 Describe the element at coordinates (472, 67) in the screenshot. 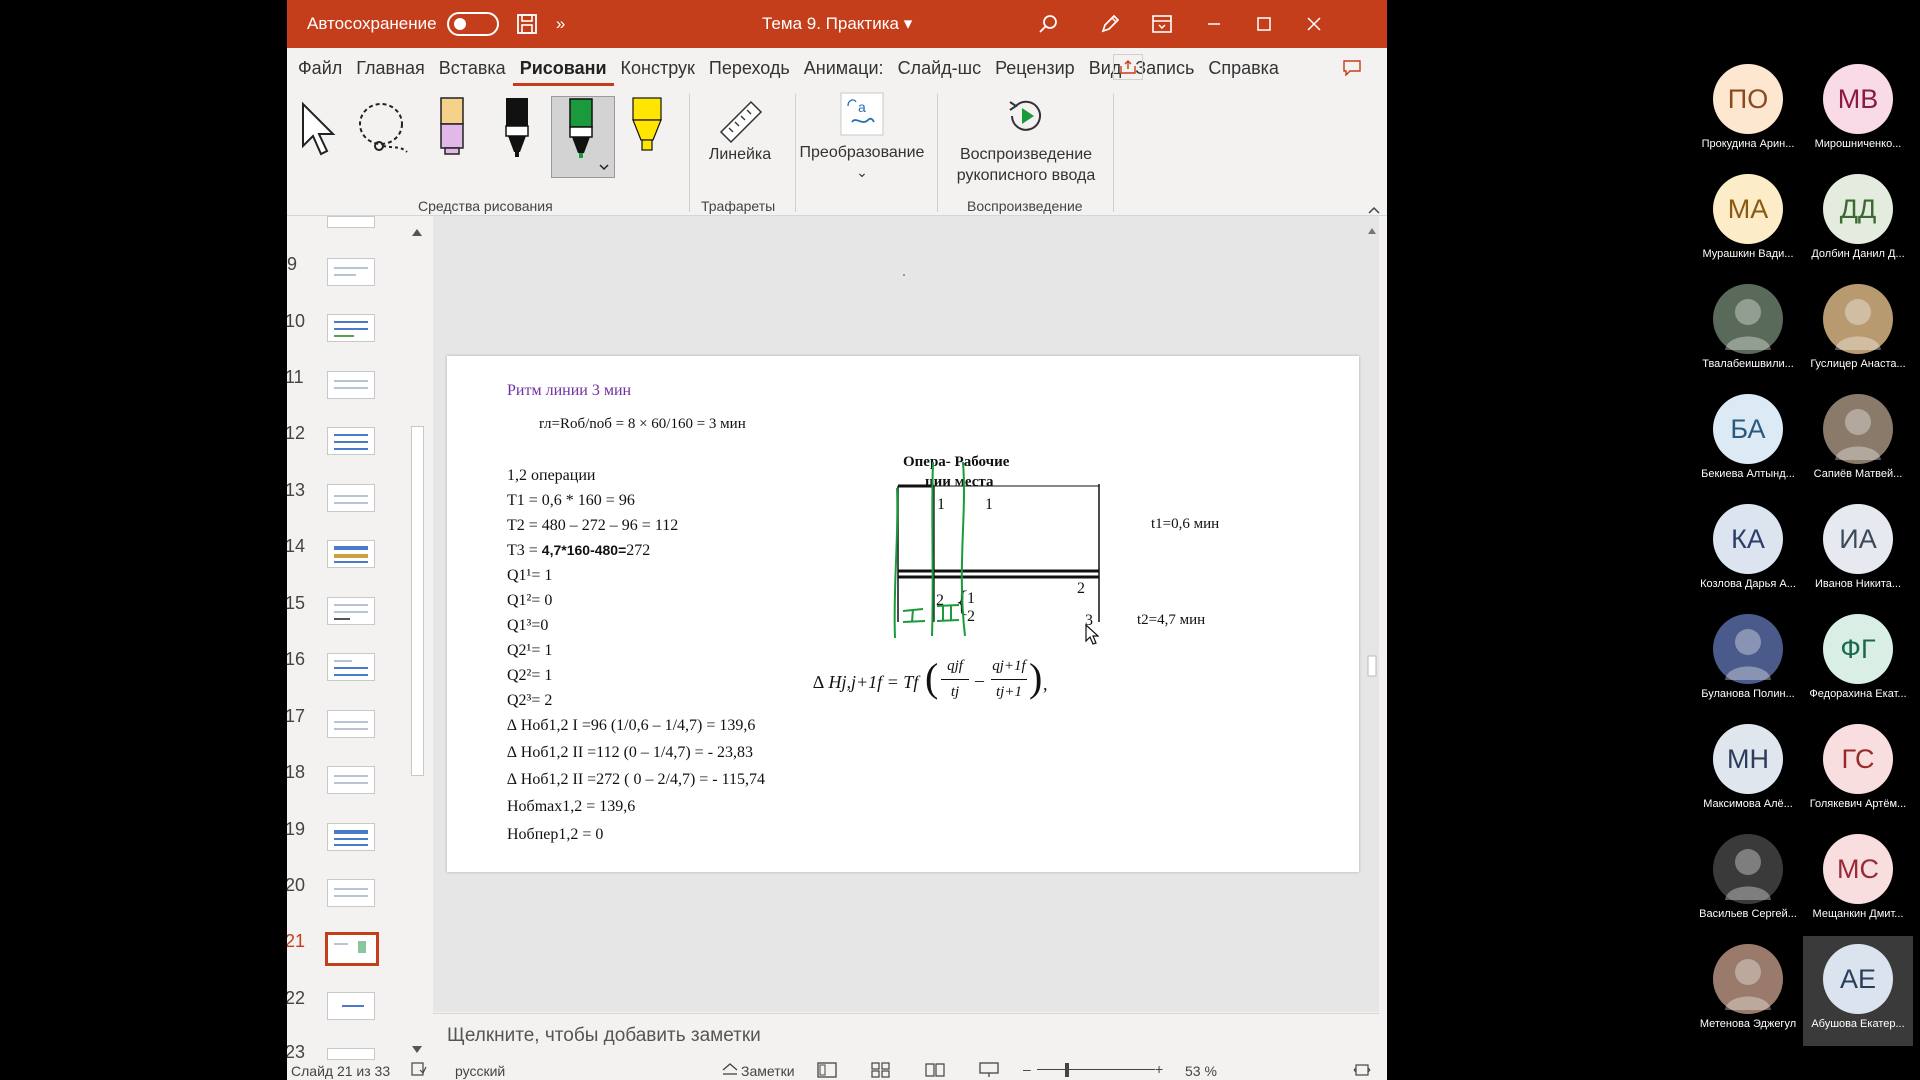

I see `tab-insert: Вставка` at that location.